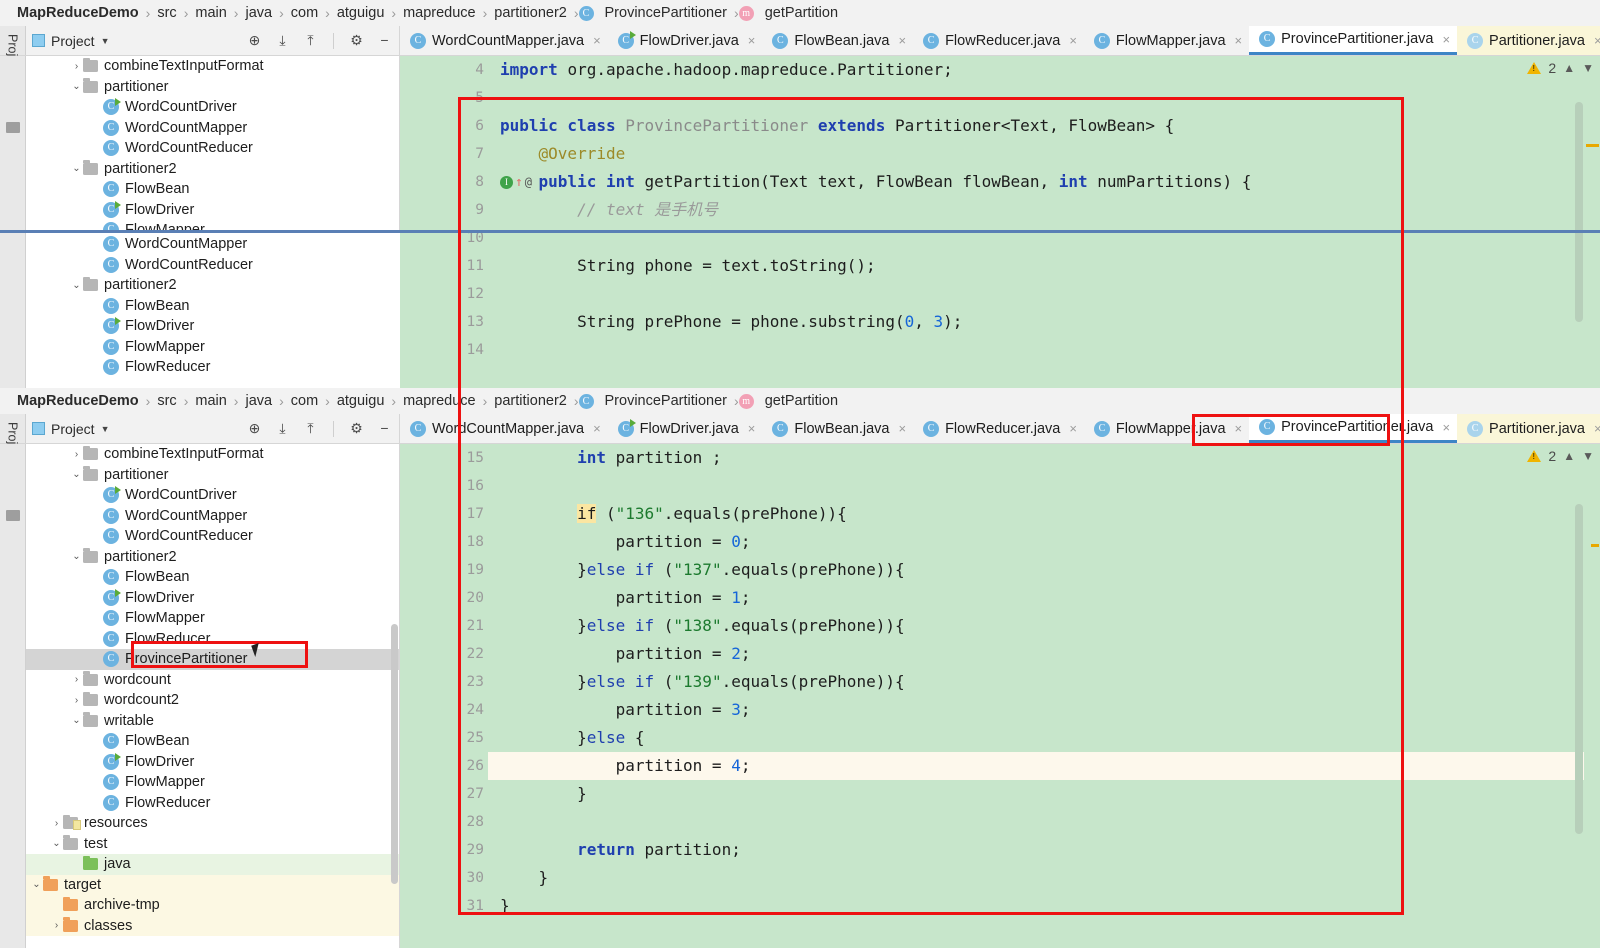  Describe the element at coordinates (1036, 850) in the screenshot. I see `code-line: return partition;` at that location.